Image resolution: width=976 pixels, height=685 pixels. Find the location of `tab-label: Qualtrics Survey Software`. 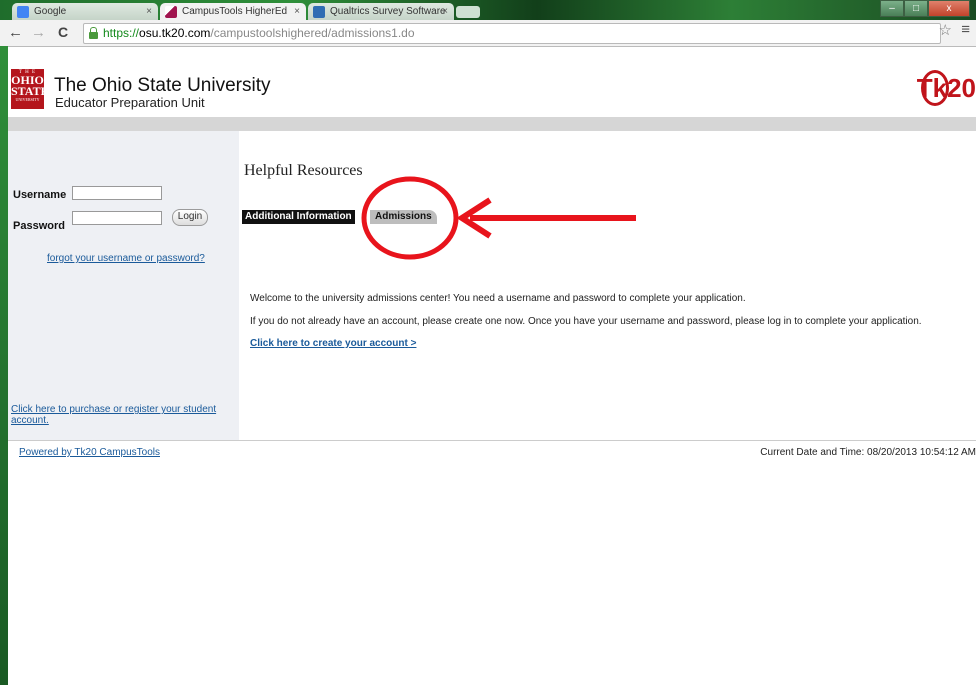

tab-label: Qualtrics Survey Software is located at coordinates (388, 11).